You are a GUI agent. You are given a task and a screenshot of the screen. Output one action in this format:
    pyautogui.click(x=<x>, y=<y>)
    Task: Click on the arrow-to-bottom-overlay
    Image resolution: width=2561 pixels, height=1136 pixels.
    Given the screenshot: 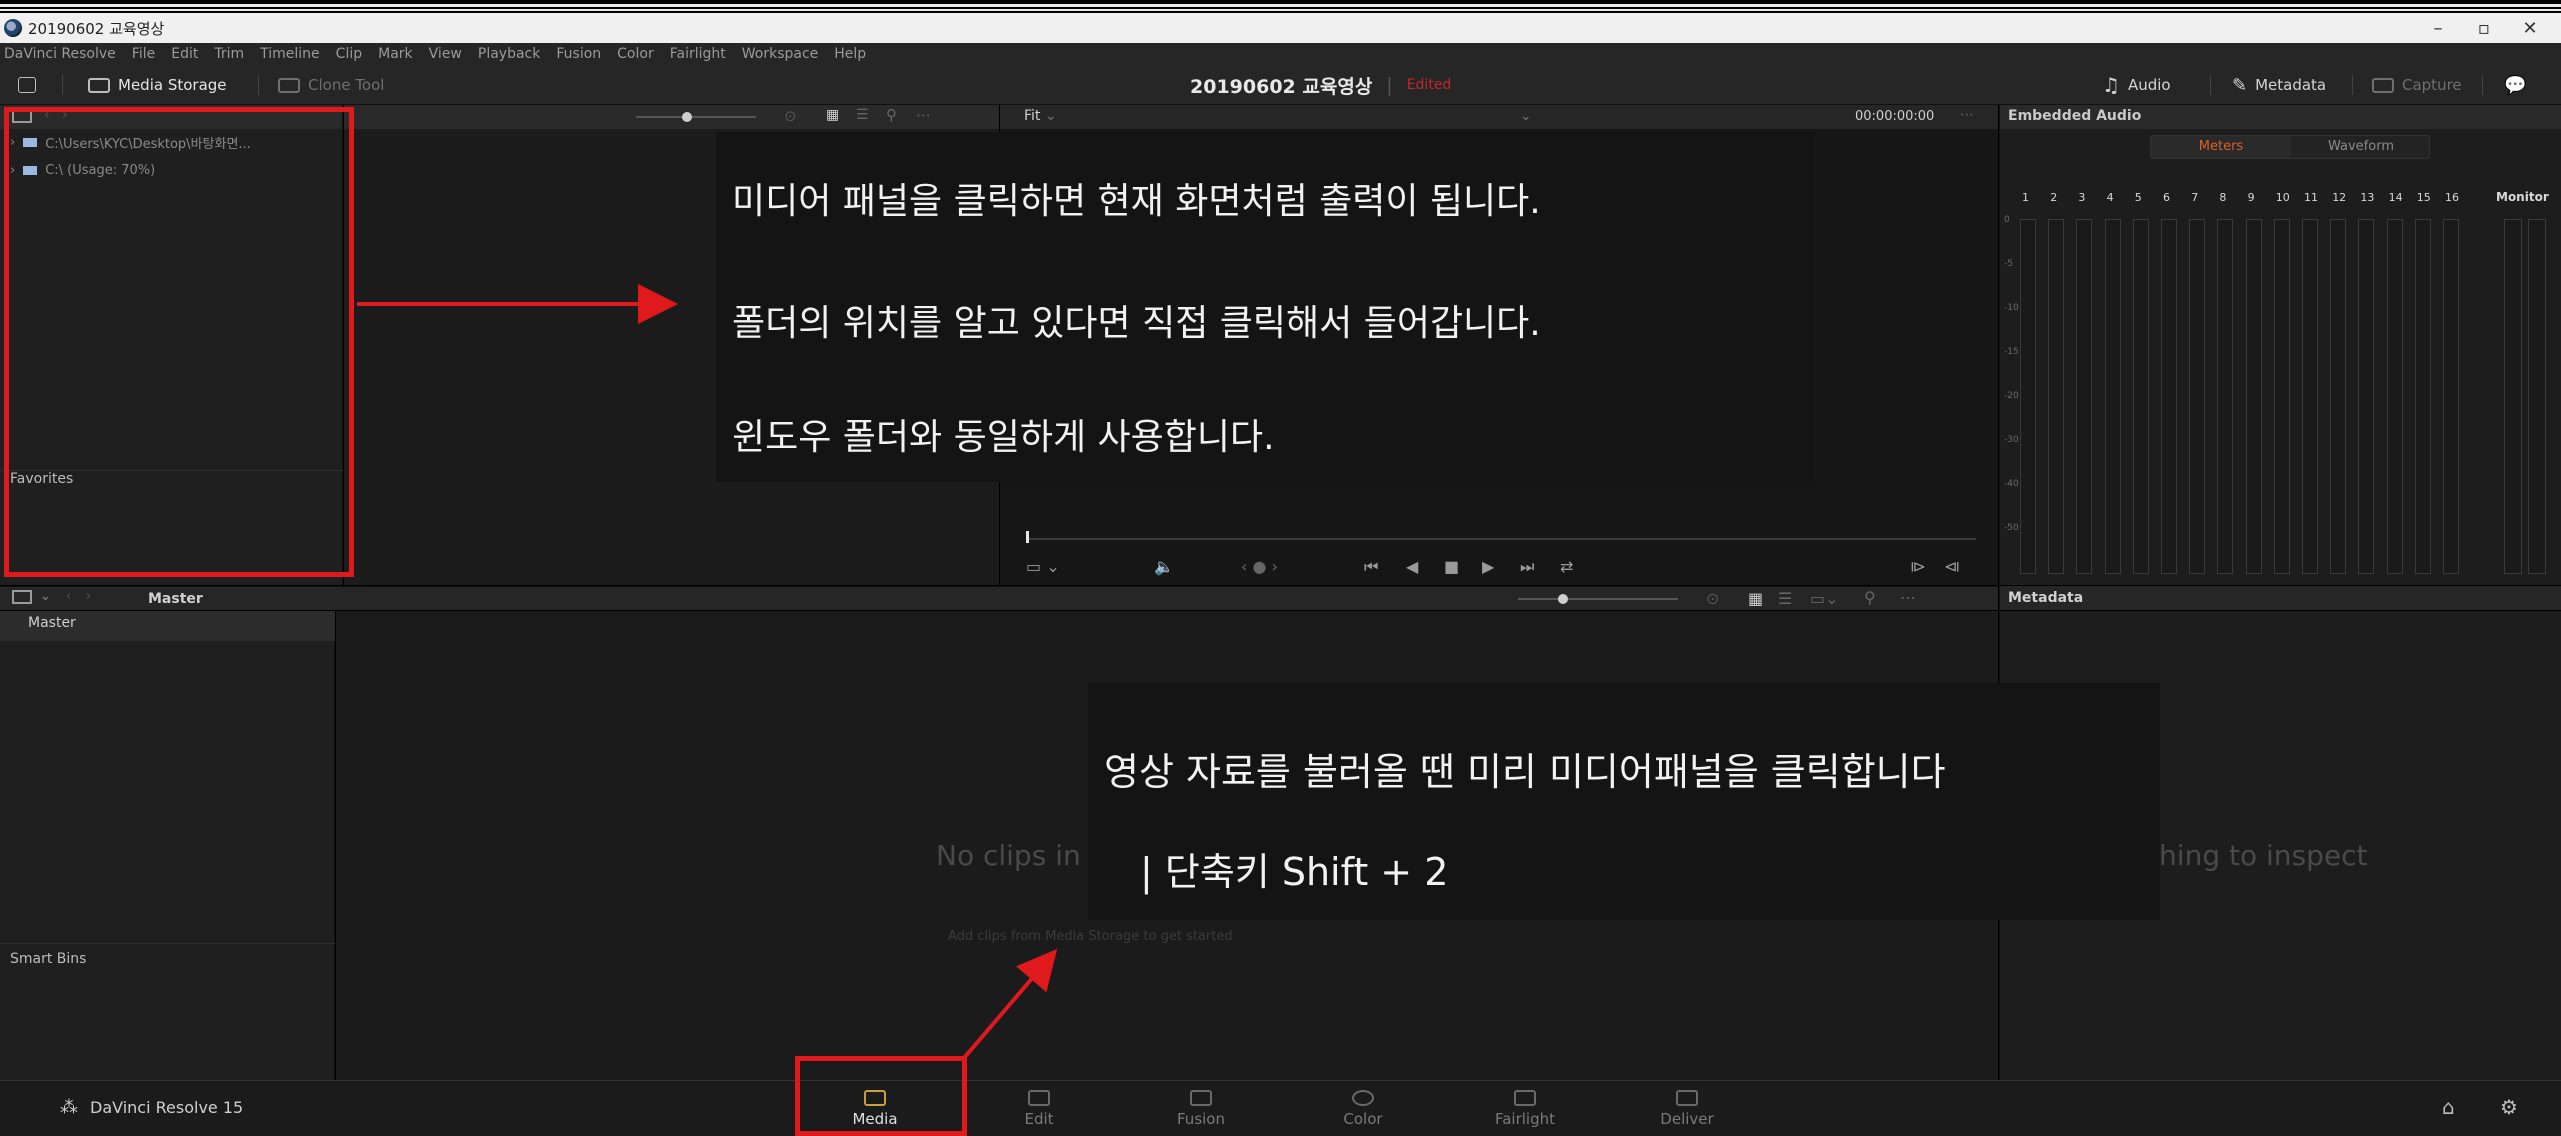 What is the action you would take?
    pyautogui.click(x=1010, y=1004)
    